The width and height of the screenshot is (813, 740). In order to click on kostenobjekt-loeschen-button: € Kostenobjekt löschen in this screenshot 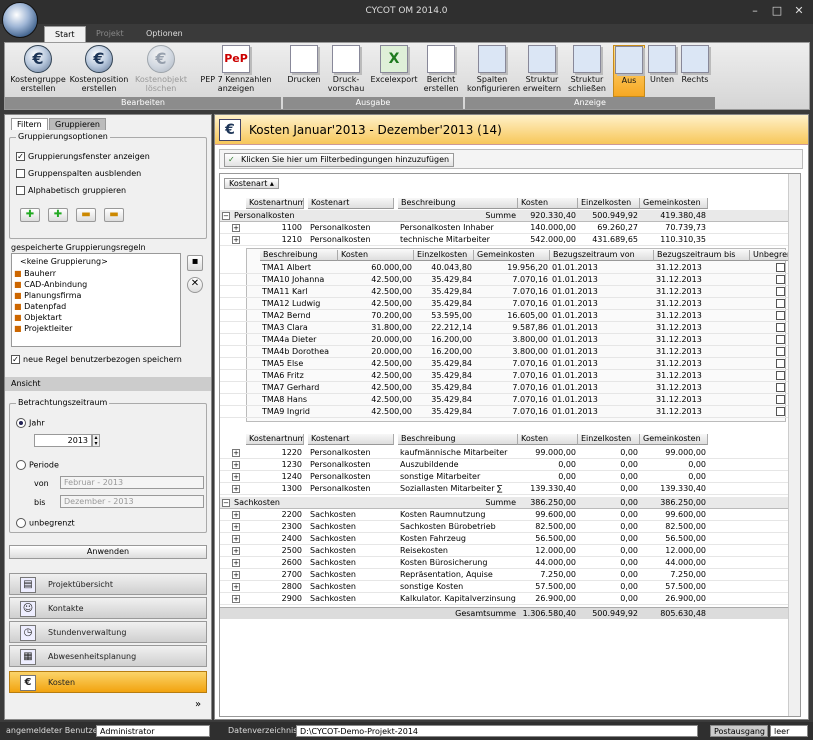, I will do `click(161, 71)`.